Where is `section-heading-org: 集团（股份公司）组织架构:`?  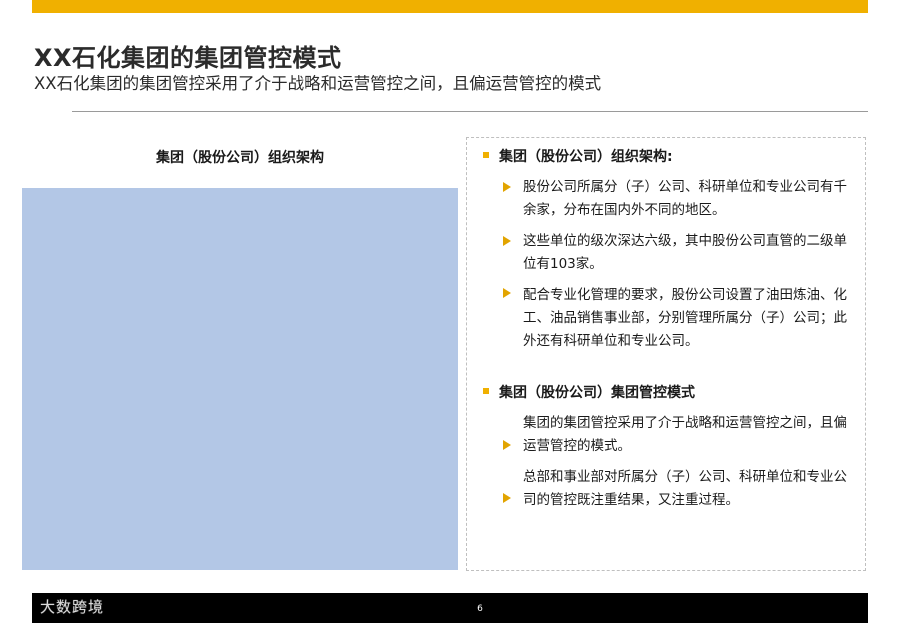
section-heading-org: 集团（股份公司）组织架构: is located at coordinates (578, 156).